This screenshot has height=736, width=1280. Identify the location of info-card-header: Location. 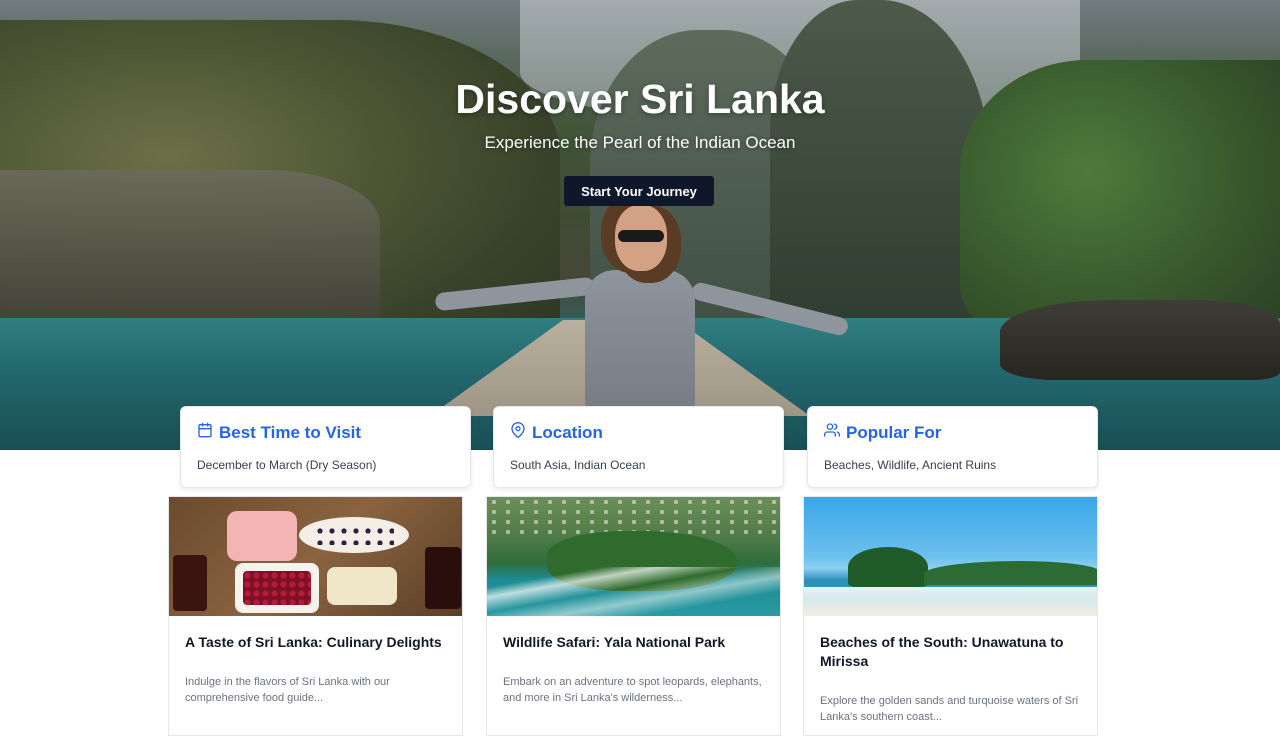
(556, 432).